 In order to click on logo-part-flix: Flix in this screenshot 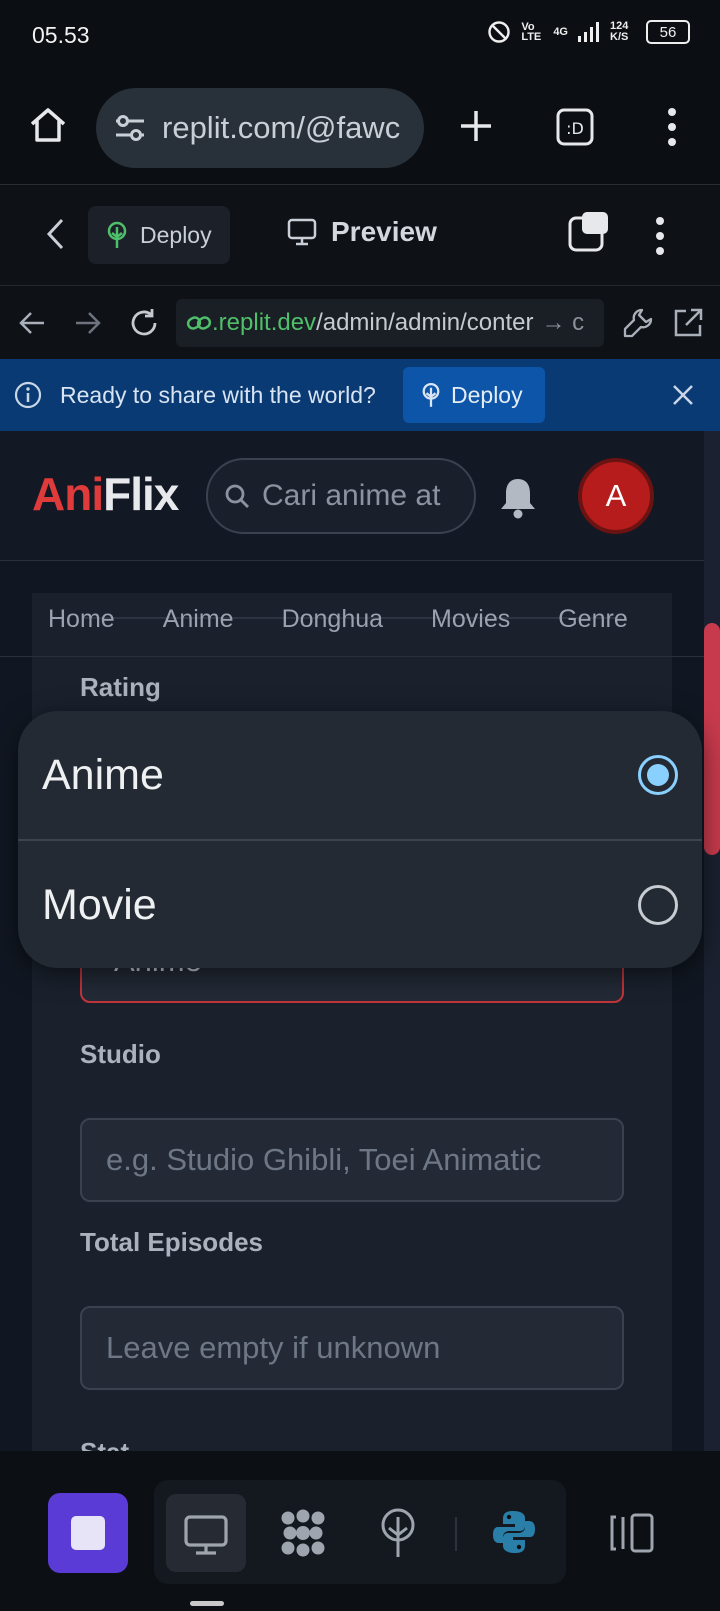, I will do `click(141, 494)`.